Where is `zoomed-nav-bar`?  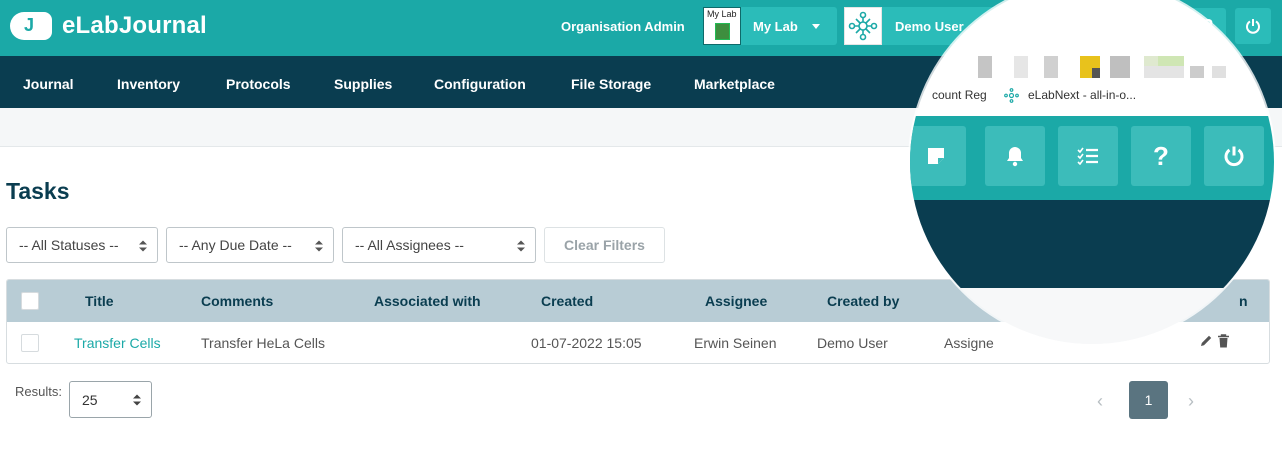
zoomed-nav-bar is located at coordinates (1092, 244).